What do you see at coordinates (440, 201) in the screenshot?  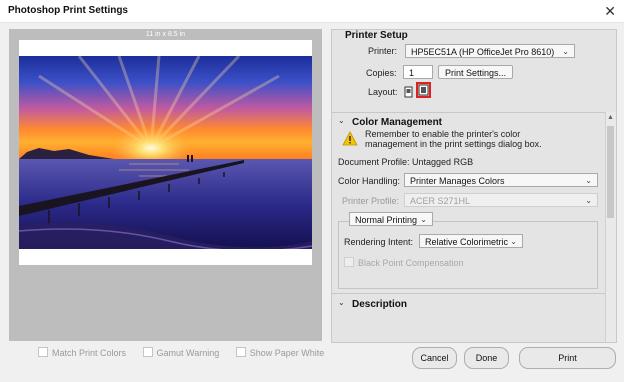 I see `printer-profile-value: ACER S271HL` at bounding box center [440, 201].